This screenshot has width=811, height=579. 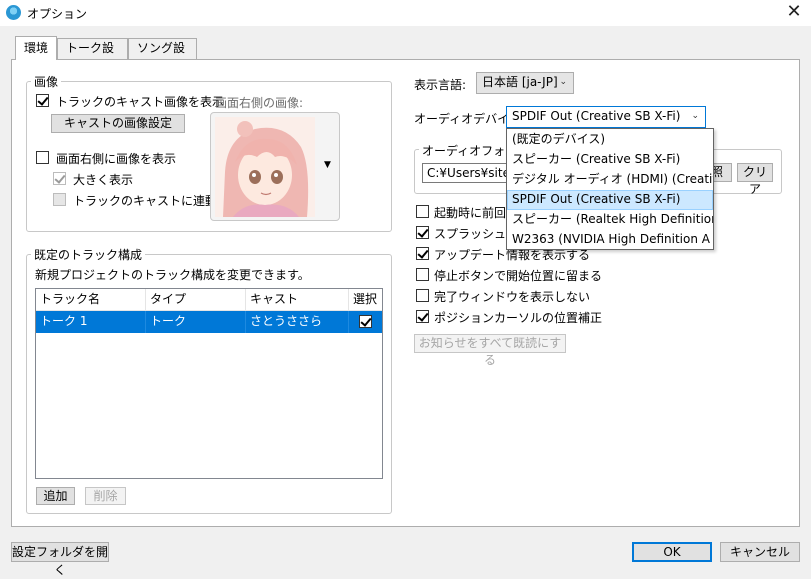 What do you see at coordinates (422, 232) in the screenshot?
I see `splash-screen-checkbox` at bounding box center [422, 232].